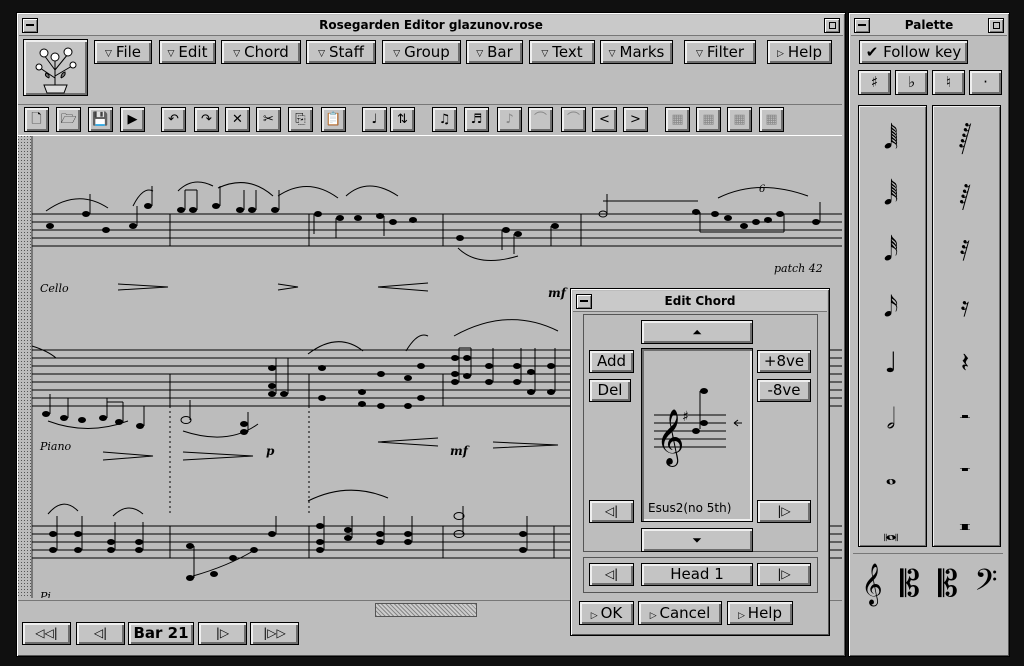  I want to click on whole-note-icon: 𝅝, so click(891, 475).